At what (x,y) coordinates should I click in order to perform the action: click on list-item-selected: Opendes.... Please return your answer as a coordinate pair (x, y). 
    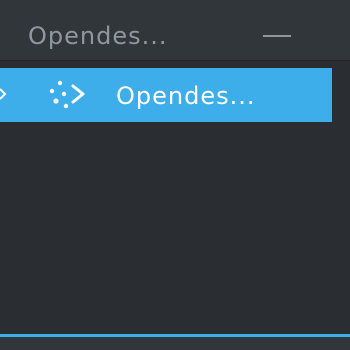
    Looking at the image, I should click on (166, 95).